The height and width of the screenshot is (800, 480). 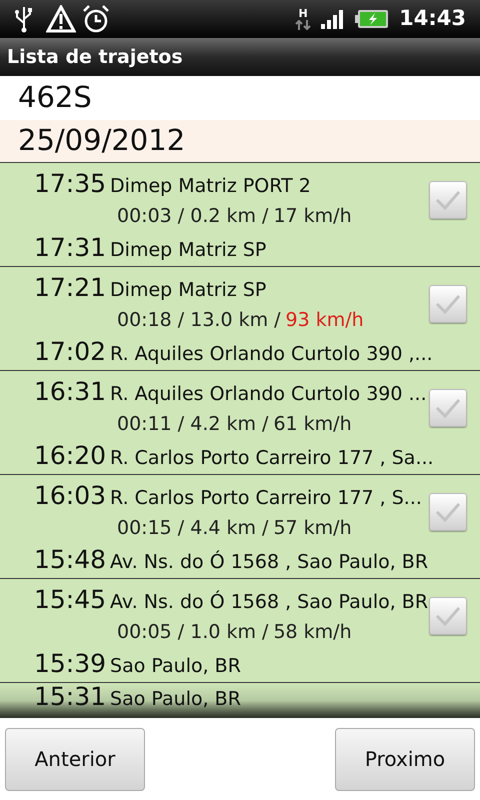 I want to click on trip-speed: 93 km/h, so click(x=325, y=320).